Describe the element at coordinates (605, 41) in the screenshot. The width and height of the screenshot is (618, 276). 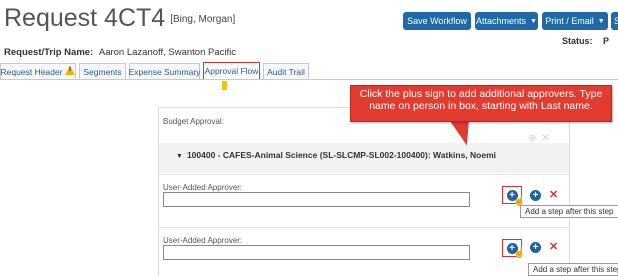
I see `status-value: P` at that location.